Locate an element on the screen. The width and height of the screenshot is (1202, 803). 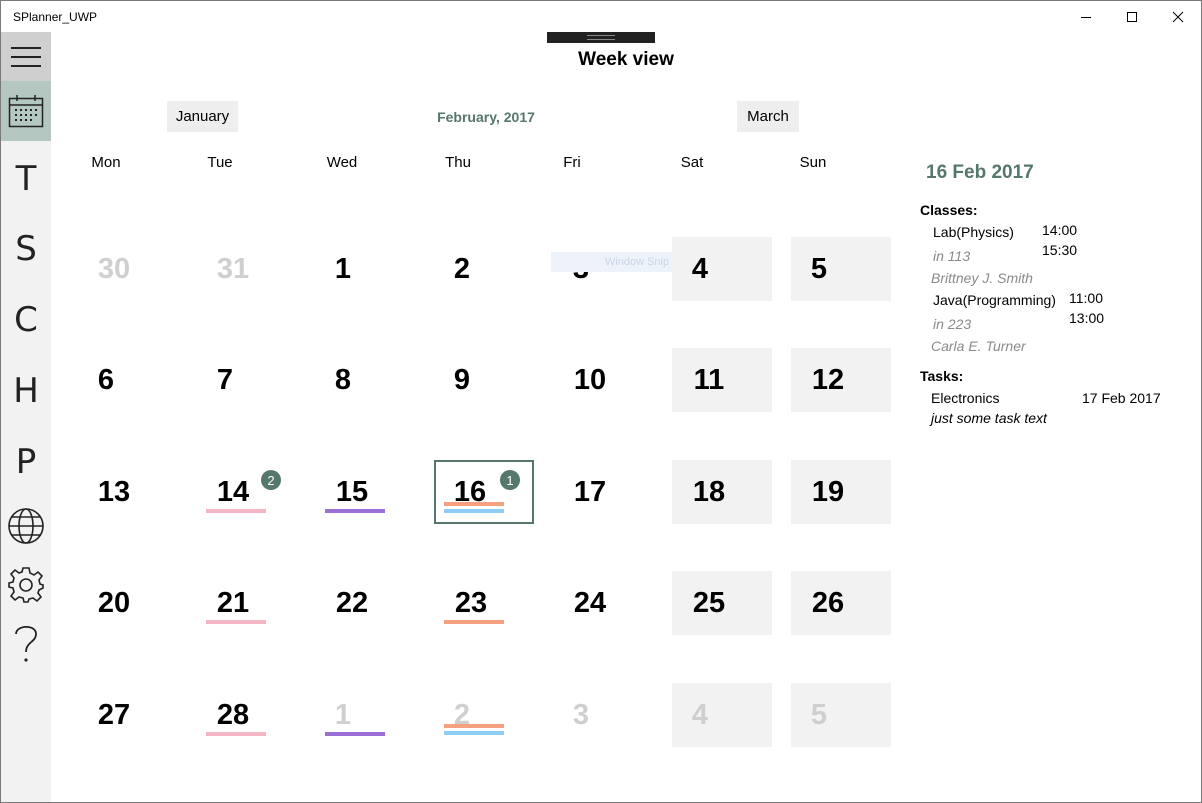
nav-subjects: S is located at coordinates (26, 249).